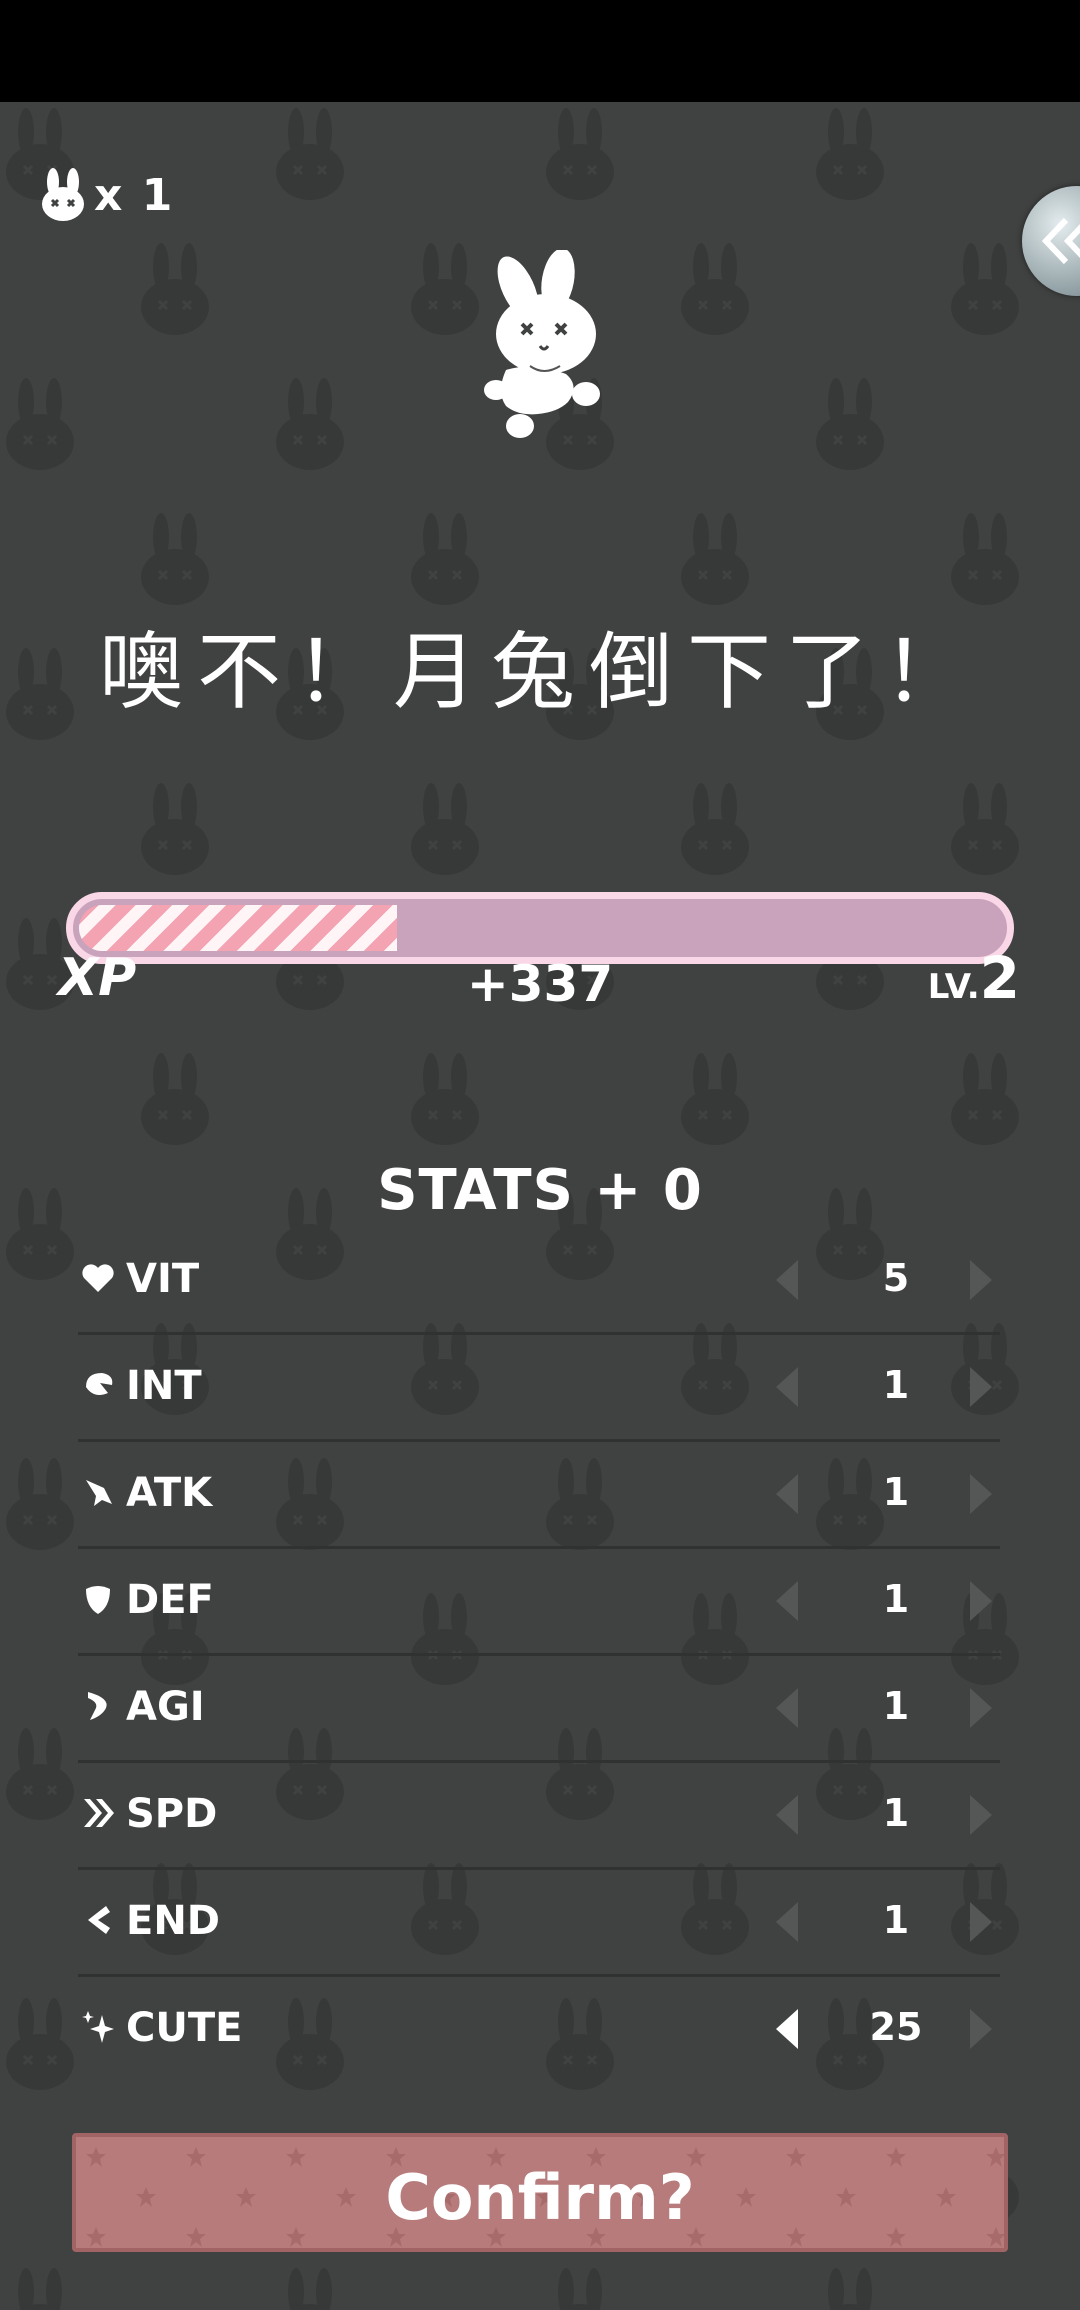 This screenshot has width=1080, height=2310. I want to click on increase-vit-button, so click(980, 1280).